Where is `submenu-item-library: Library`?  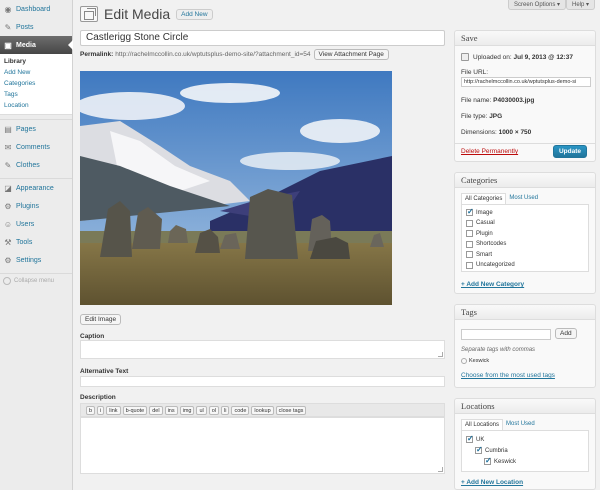 submenu-item-library: Library is located at coordinates (36, 61).